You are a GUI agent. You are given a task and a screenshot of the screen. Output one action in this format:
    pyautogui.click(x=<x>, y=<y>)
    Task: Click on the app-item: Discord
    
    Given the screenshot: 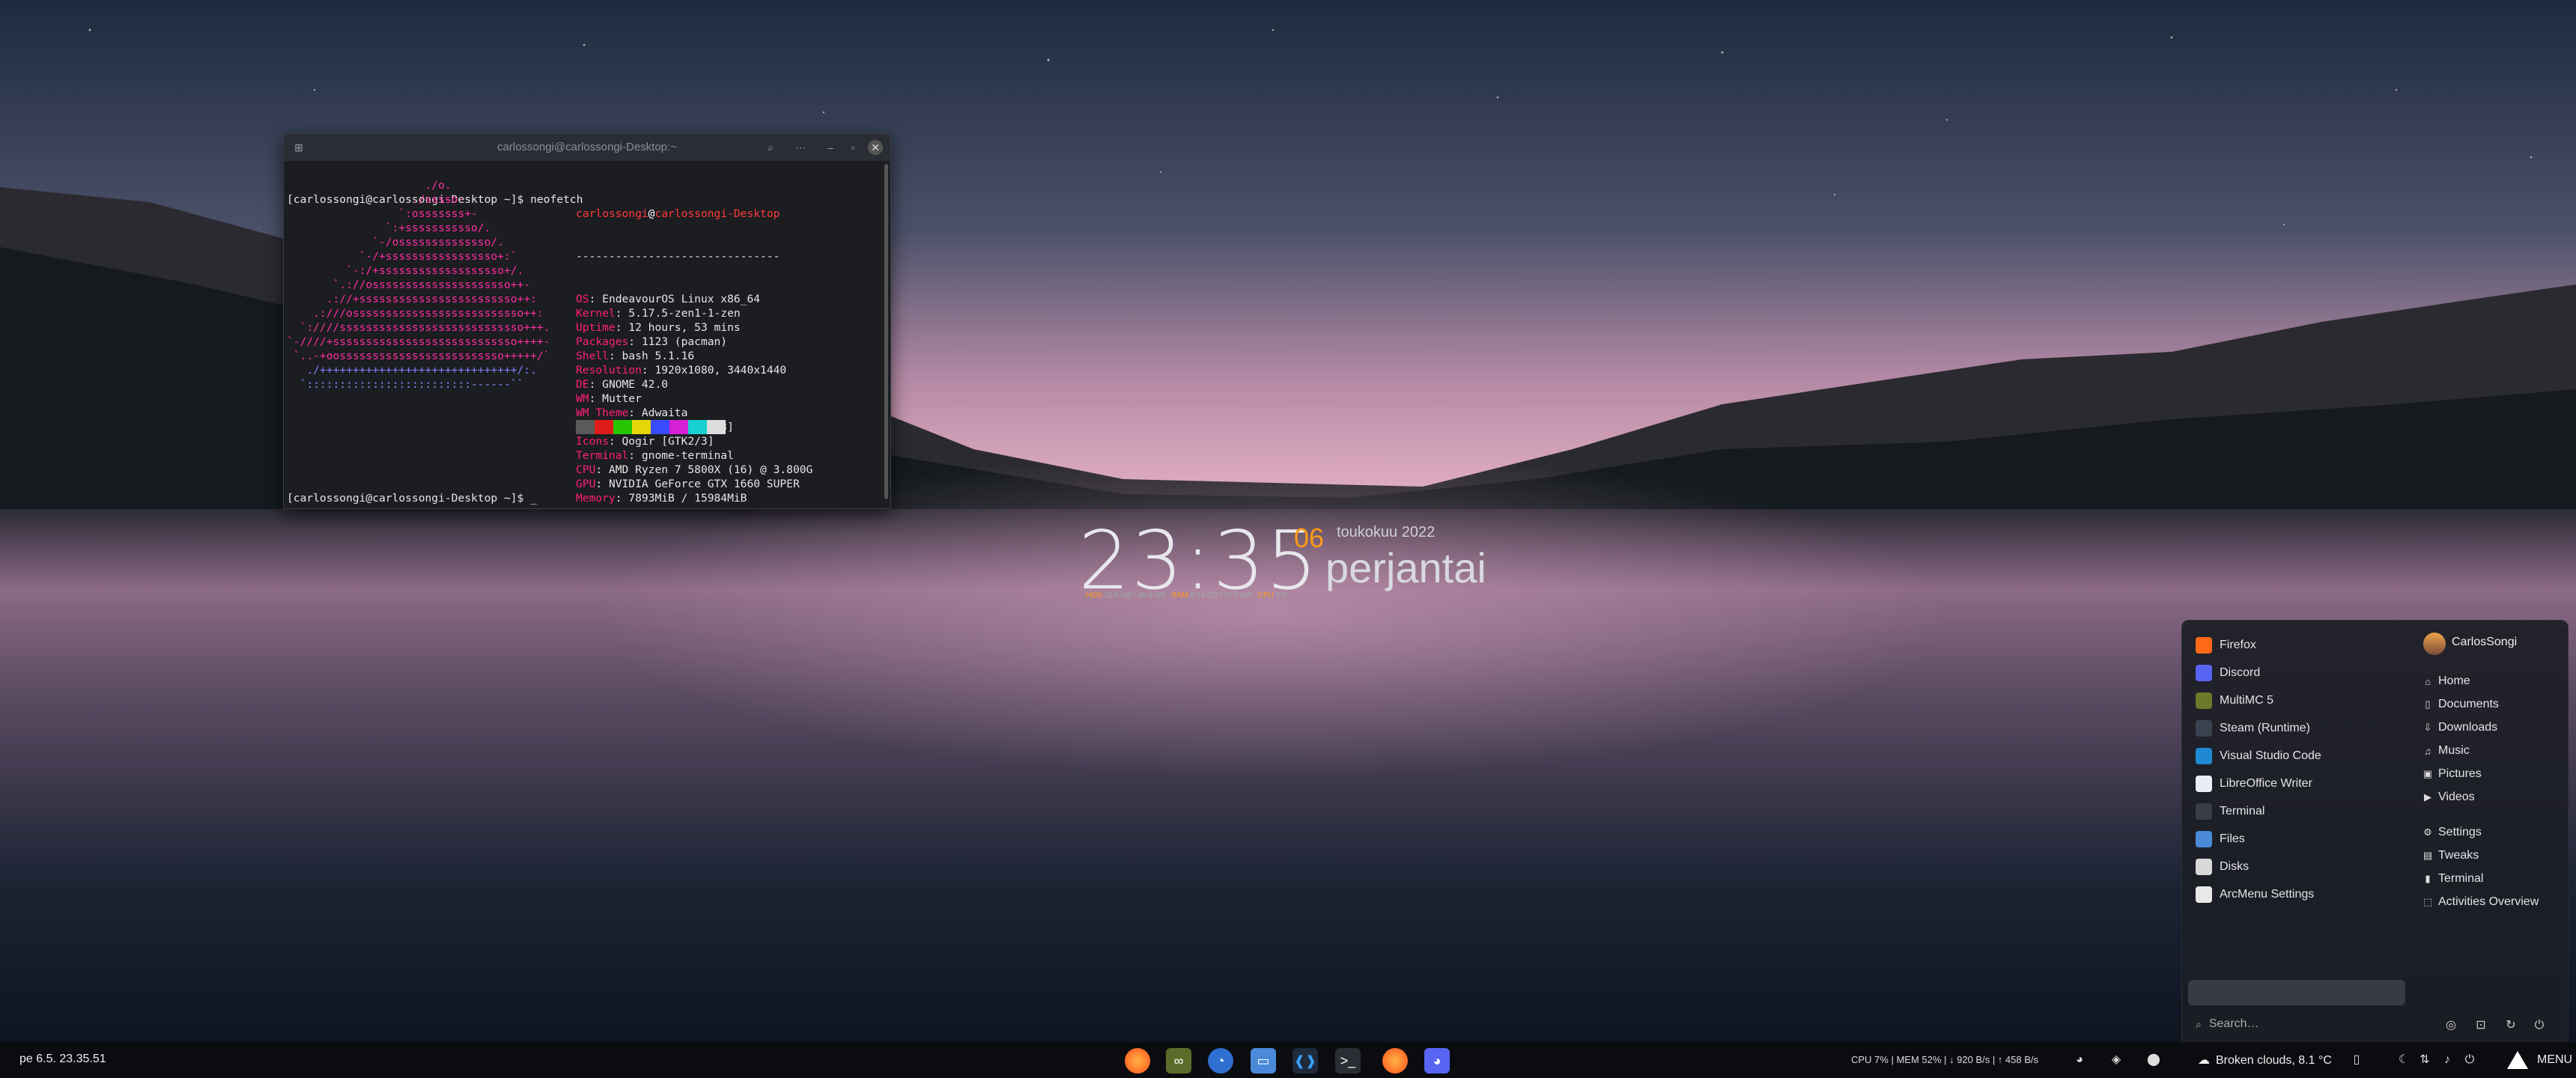 What is the action you would take?
    pyautogui.click(x=2228, y=673)
    